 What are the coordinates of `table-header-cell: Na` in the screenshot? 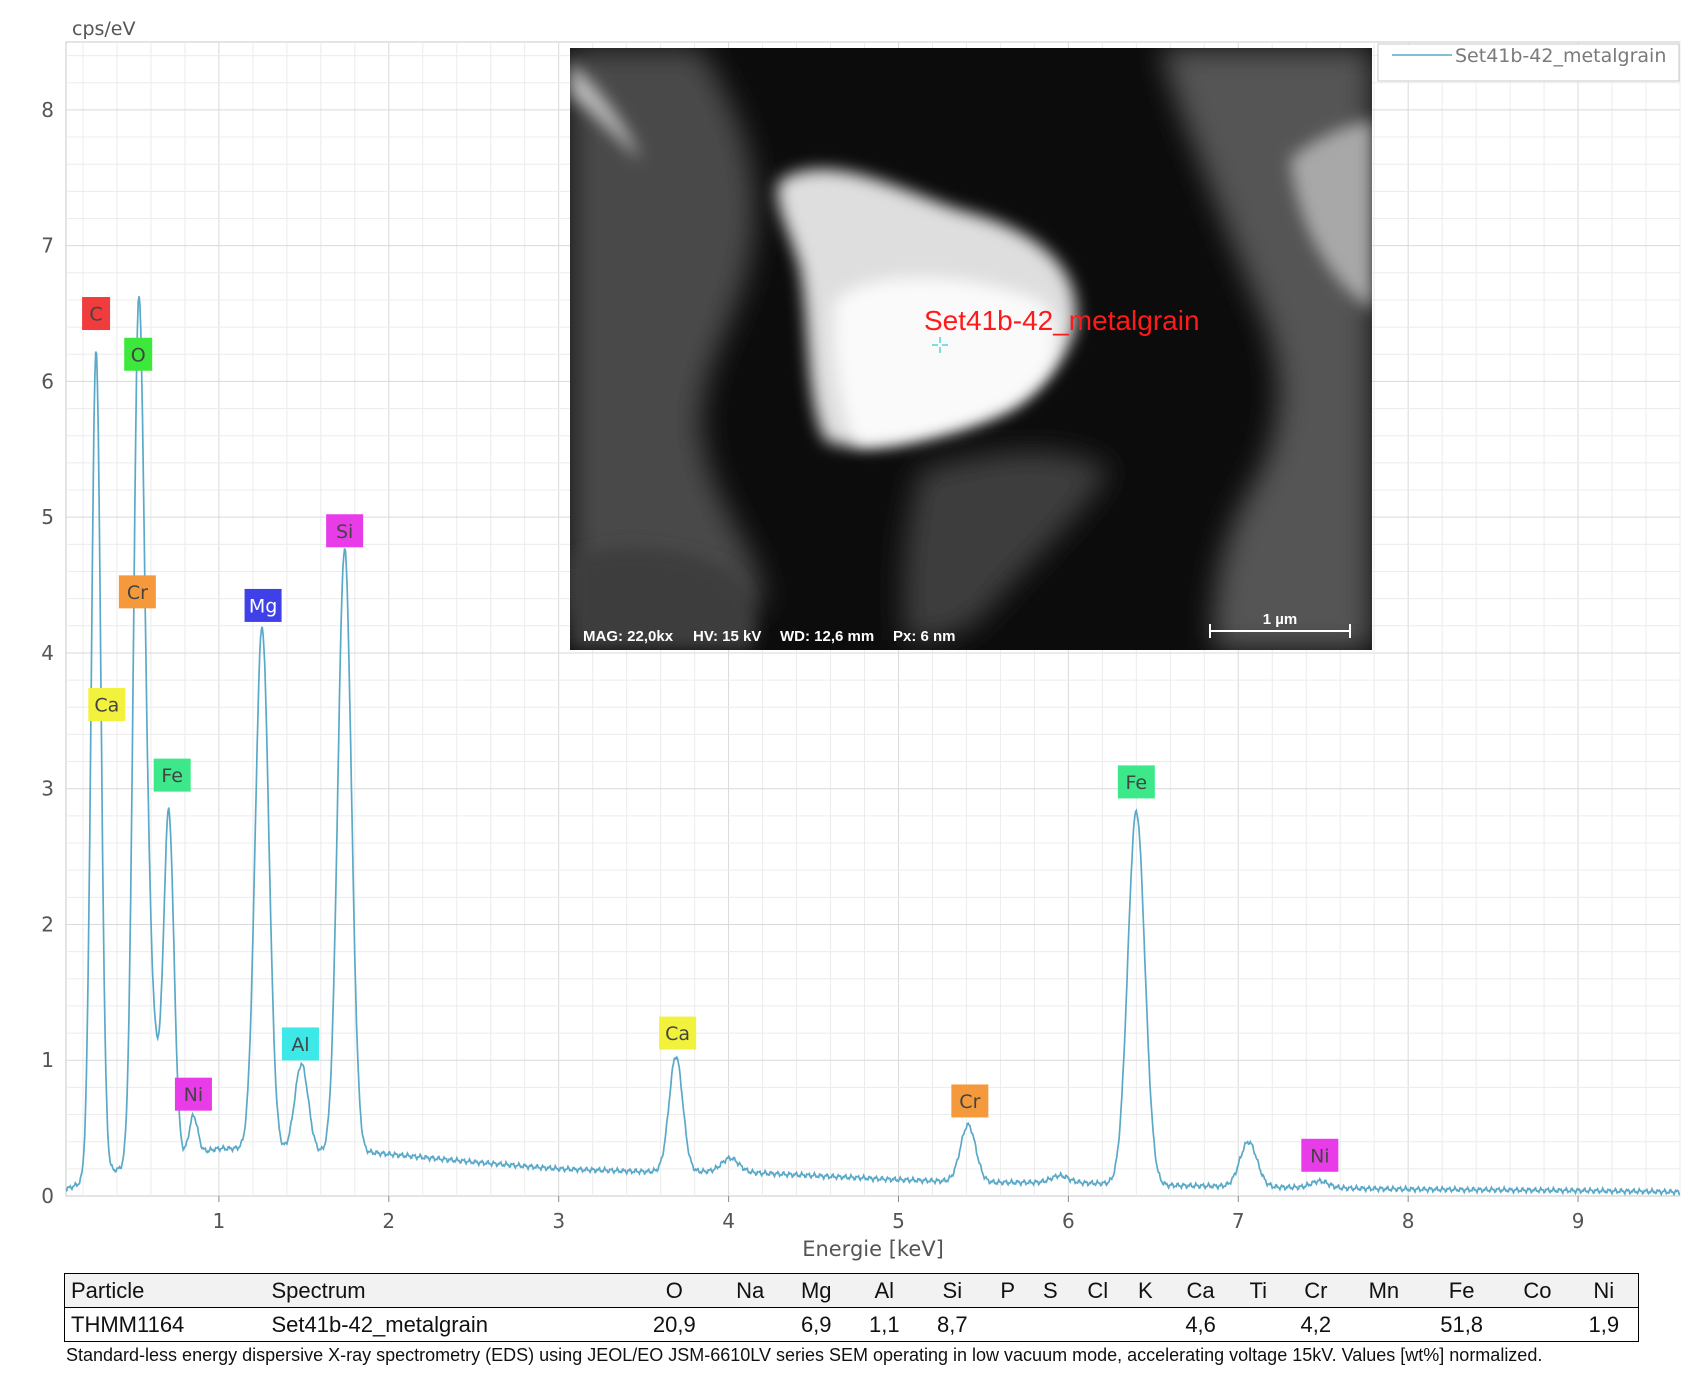 It's located at (750, 1290).